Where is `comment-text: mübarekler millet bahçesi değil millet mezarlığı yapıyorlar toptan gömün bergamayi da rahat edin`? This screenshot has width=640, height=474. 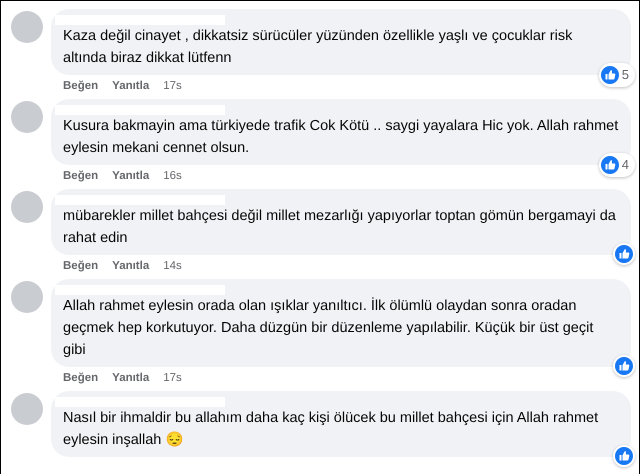
comment-text: mübarekler millet bahçesi değil millet mezarlığı yapıyorlar toptan gömün bergamayi da rahat edin is located at coordinates (340, 227).